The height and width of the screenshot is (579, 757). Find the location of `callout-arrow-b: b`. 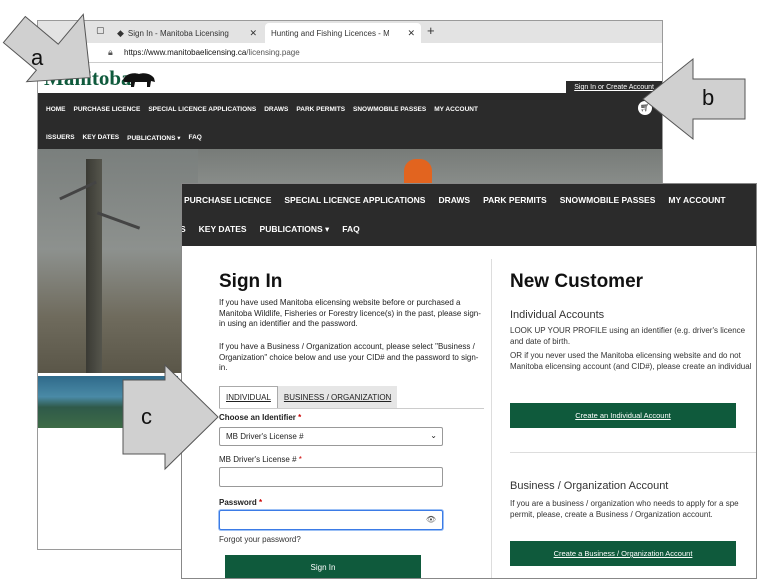

callout-arrow-b: b is located at coordinates (696, 105).